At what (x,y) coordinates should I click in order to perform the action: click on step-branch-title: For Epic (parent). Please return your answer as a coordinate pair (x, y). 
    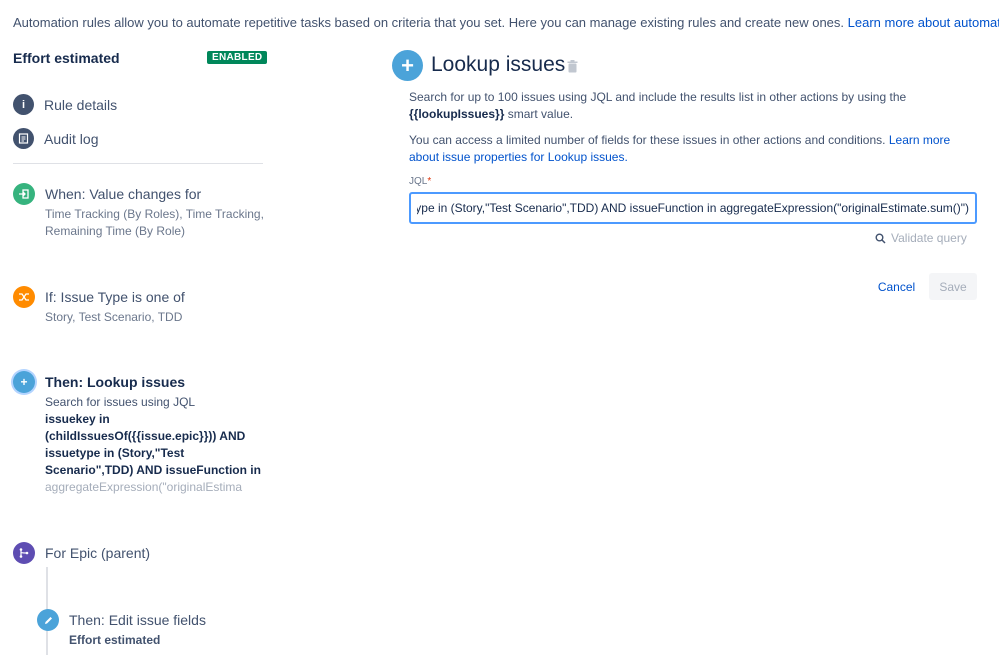
    Looking at the image, I should click on (98, 553).